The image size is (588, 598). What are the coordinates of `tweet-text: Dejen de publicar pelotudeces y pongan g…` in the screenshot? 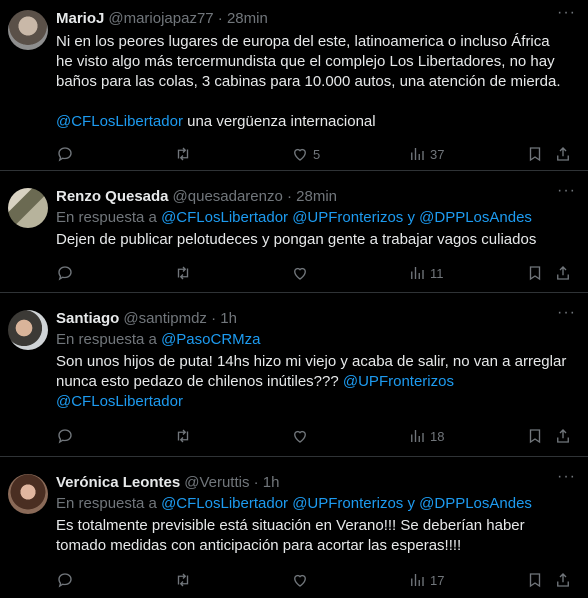 It's located at (296, 239).